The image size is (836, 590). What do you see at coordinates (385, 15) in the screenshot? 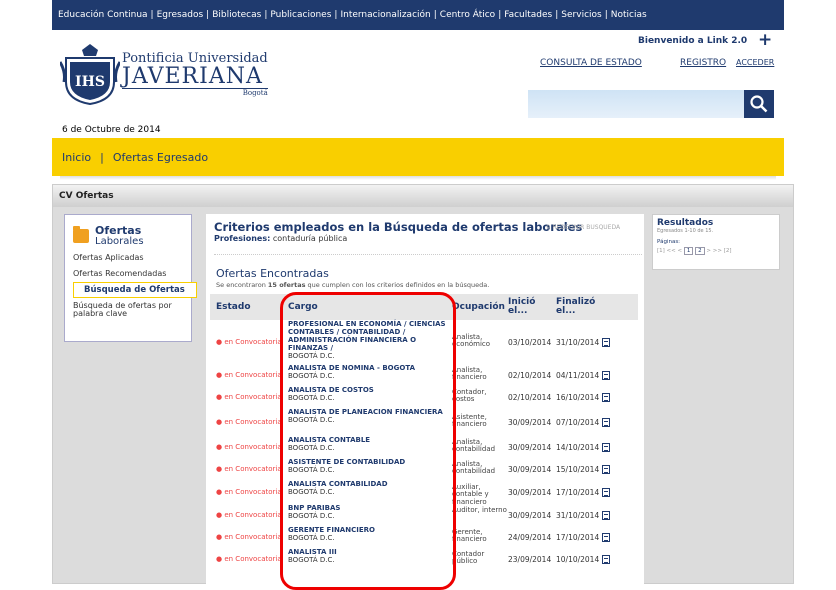
I see `top-nav-link: Internacionalización` at bounding box center [385, 15].